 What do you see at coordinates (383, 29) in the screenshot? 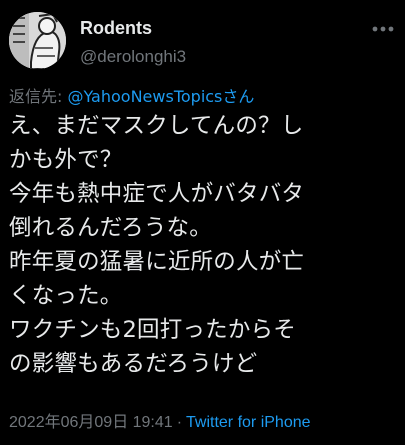
I see `more-options-icon` at bounding box center [383, 29].